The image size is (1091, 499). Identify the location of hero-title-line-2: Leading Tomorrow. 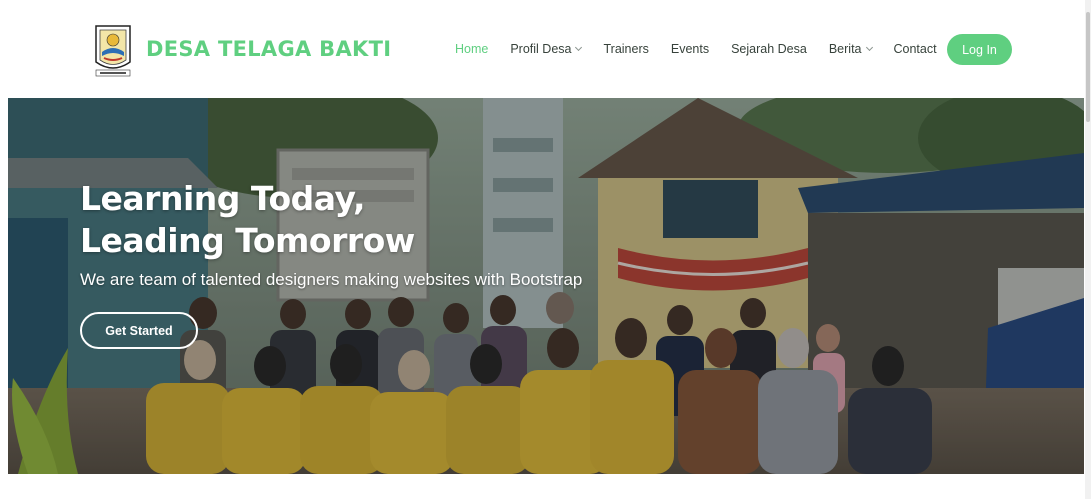
(247, 240).